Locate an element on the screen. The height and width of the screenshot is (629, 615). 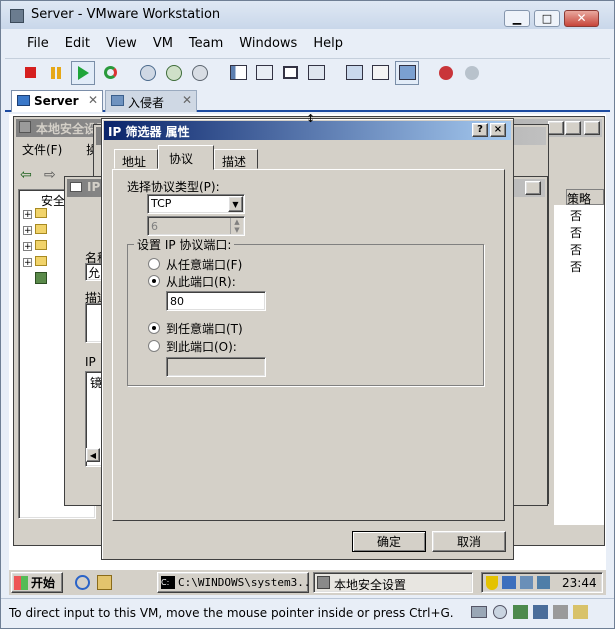
dialog-tab-description: 描述 is located at coordinates (236, 159).